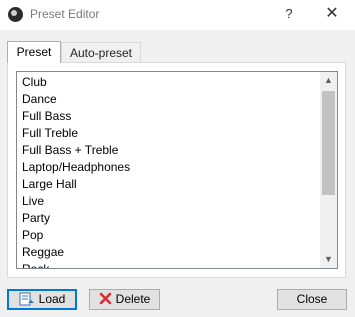  What do you see at coordinates (332, 14) in the screenshot?
I see `close-window-button: ✕` at bounding box center [332, 14].